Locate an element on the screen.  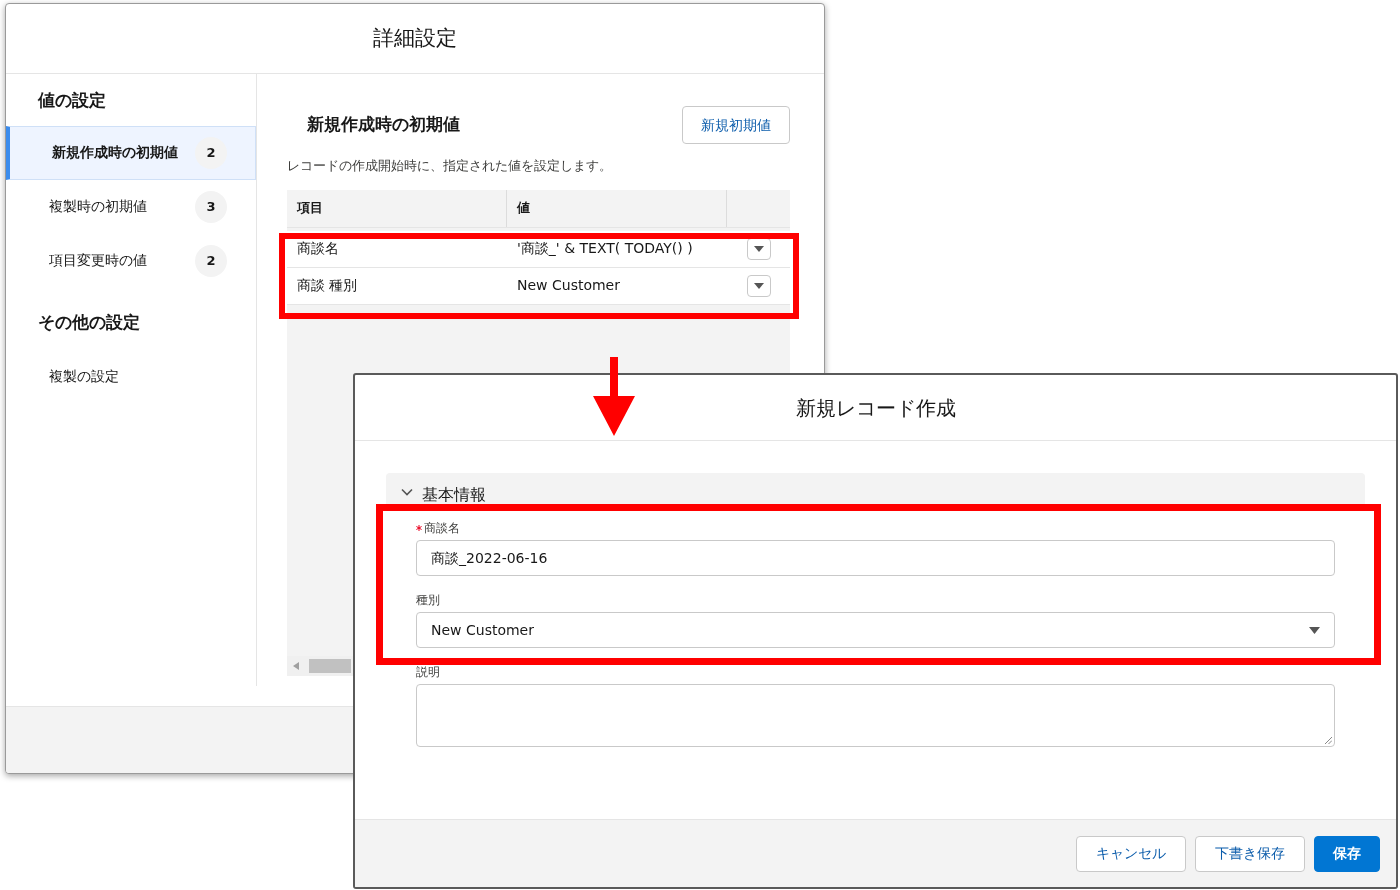
text-input-field: 商談_2022-06-16 is located at coordinates (875, 558).